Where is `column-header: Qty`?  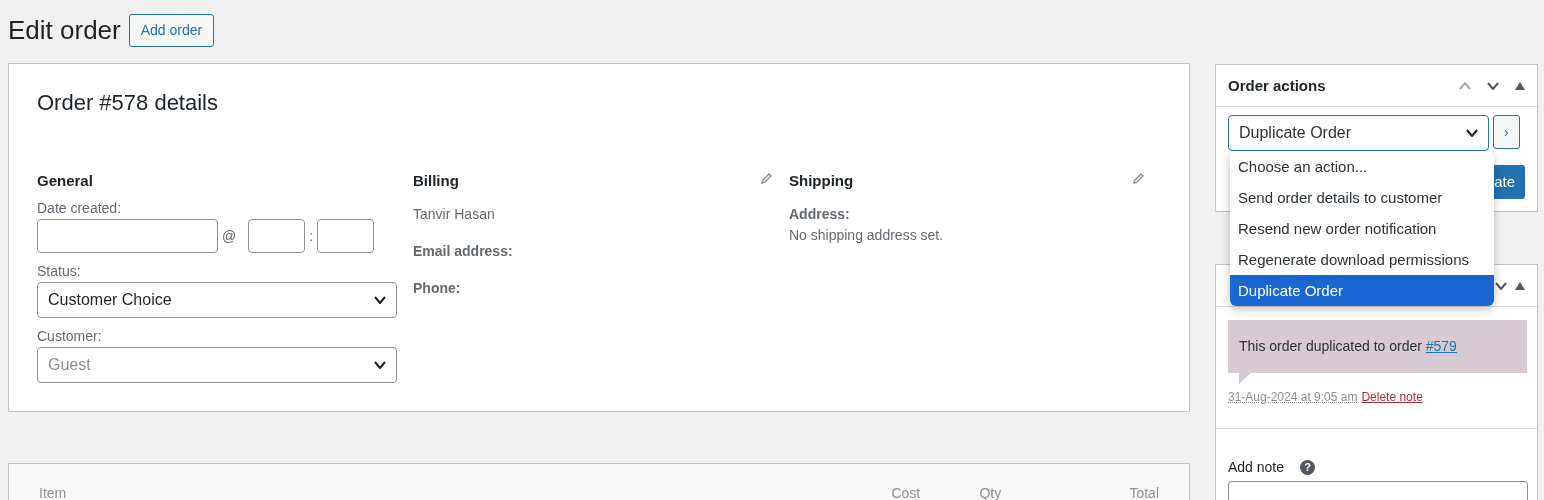 column-header: Qty is located at coordinates (991, 492).